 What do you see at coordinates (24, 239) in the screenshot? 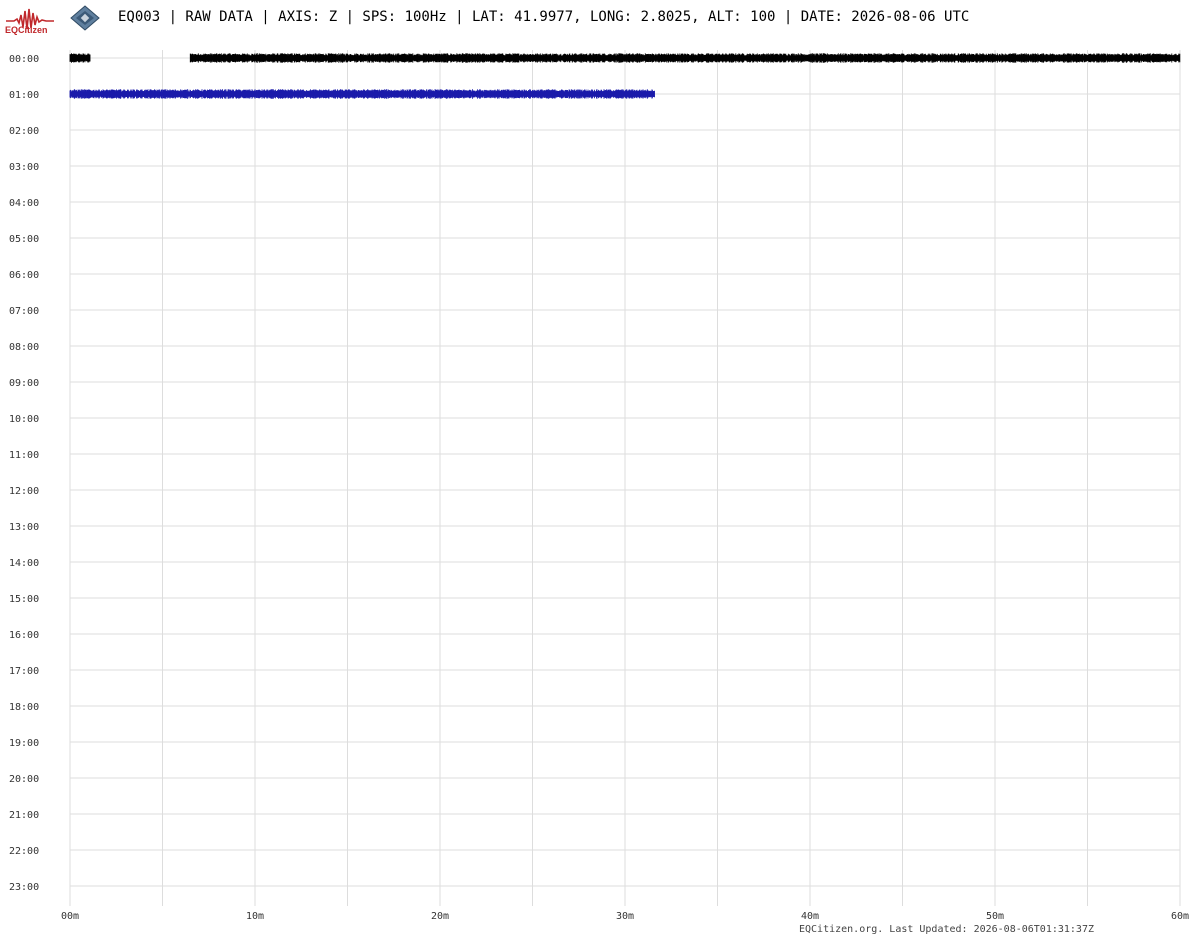
I see `y-tick-label: 05:00` at bounding box center [24, 239].